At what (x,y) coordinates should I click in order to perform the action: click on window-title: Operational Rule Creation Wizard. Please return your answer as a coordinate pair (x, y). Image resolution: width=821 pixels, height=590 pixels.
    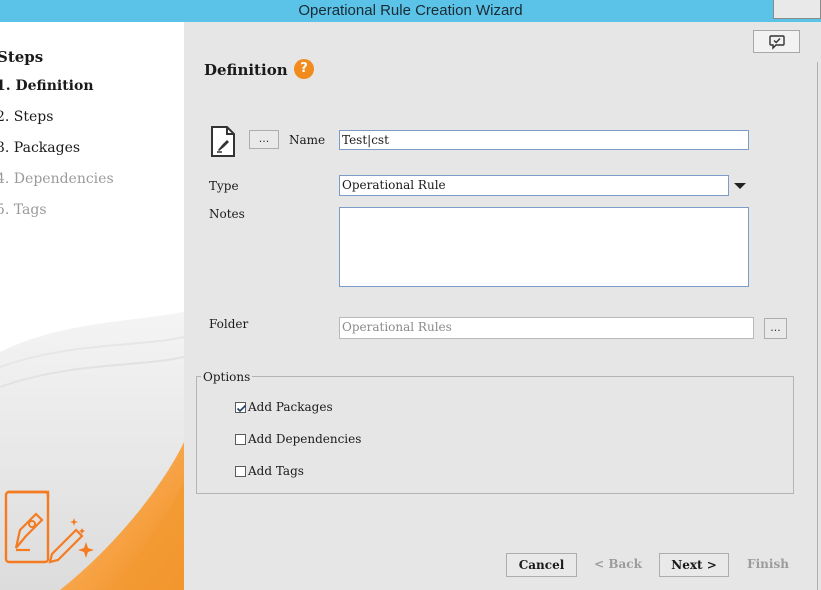
    Looking at the image, I should click on (410, 10).